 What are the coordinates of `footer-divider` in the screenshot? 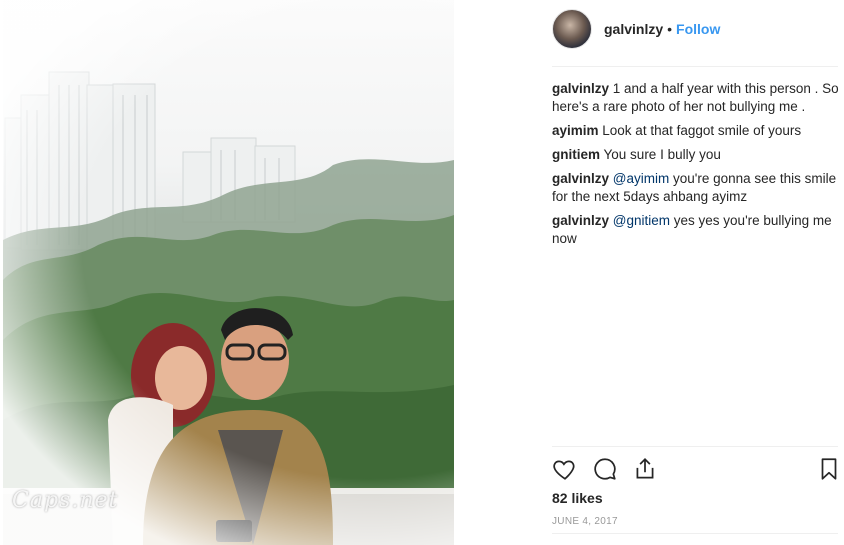 It's located at (695, 533).